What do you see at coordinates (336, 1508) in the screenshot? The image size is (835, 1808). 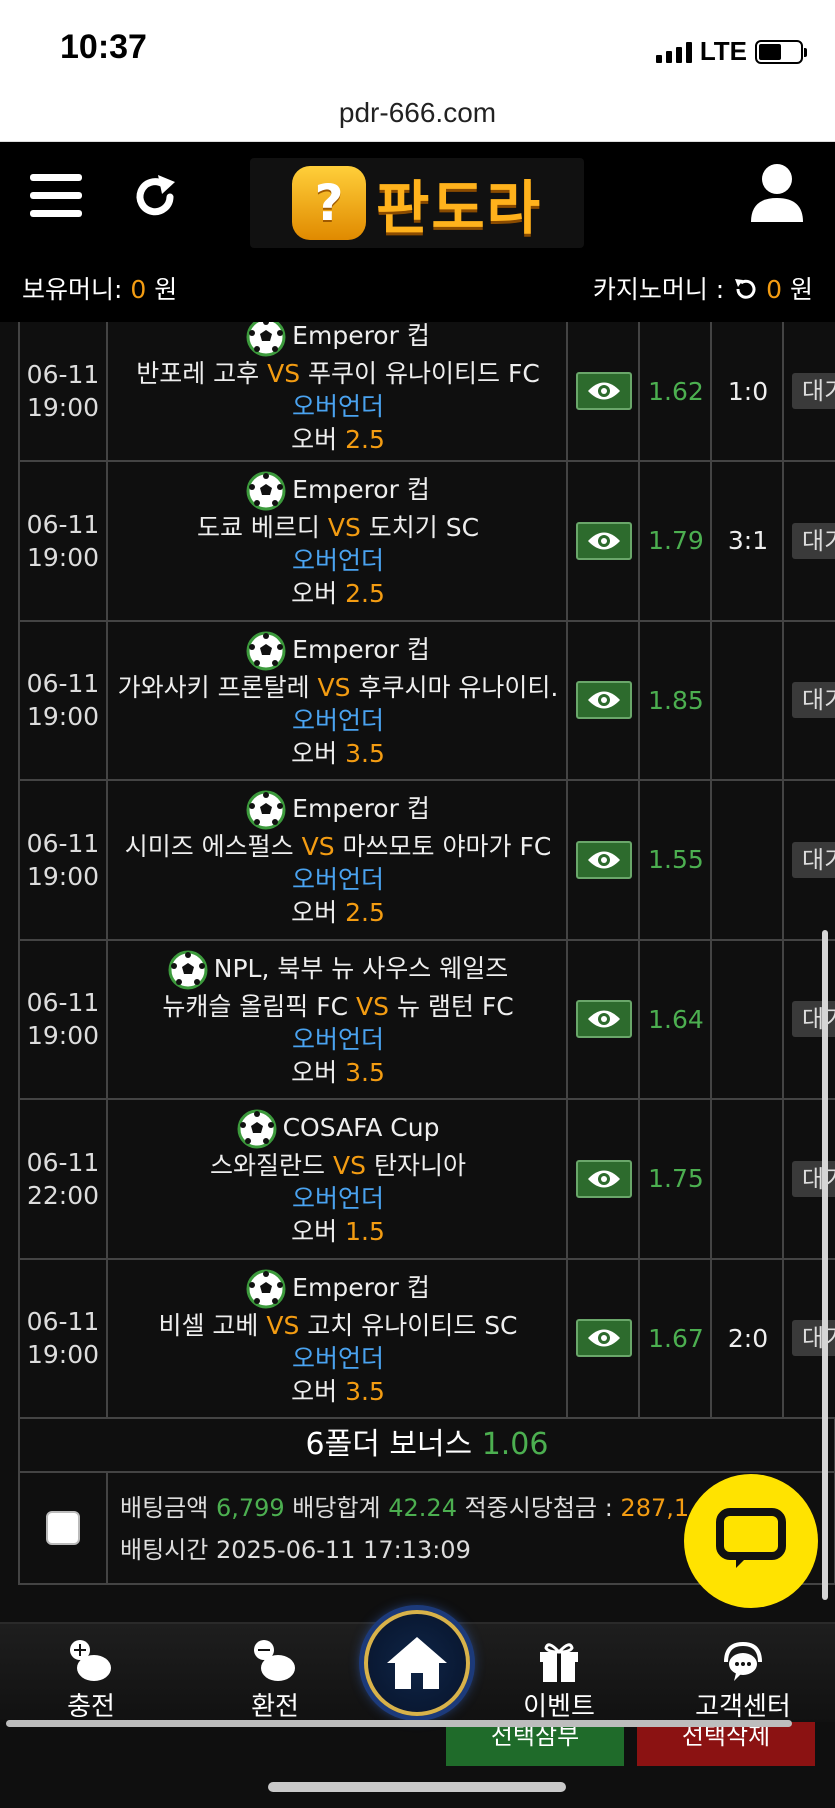 I see `total-odds-label: 배당합계` at bounding box center [336, 1508].